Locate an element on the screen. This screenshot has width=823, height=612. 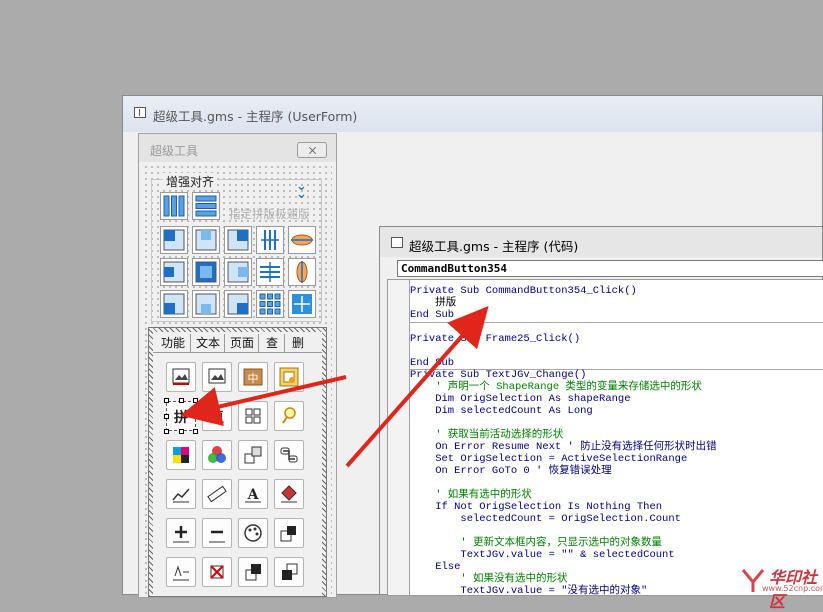
code-line: 拼版 is located at coordinates (433, 303).